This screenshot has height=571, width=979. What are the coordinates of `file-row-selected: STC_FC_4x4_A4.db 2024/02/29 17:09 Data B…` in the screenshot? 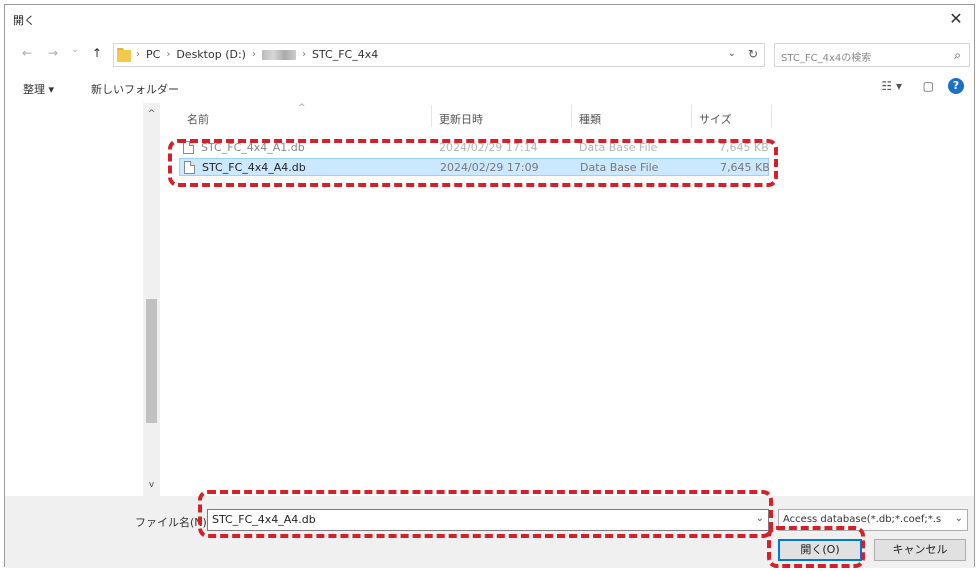 It's located at (474, 167).